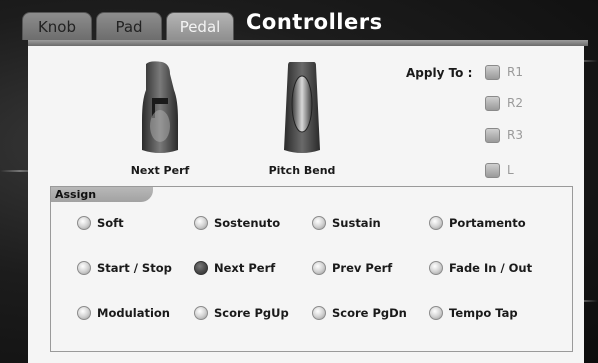 The width and height of the screenshot is (598, 363). I want to click on pedal-label-pitch-bend: Pitch Bend, so click(302, 170).